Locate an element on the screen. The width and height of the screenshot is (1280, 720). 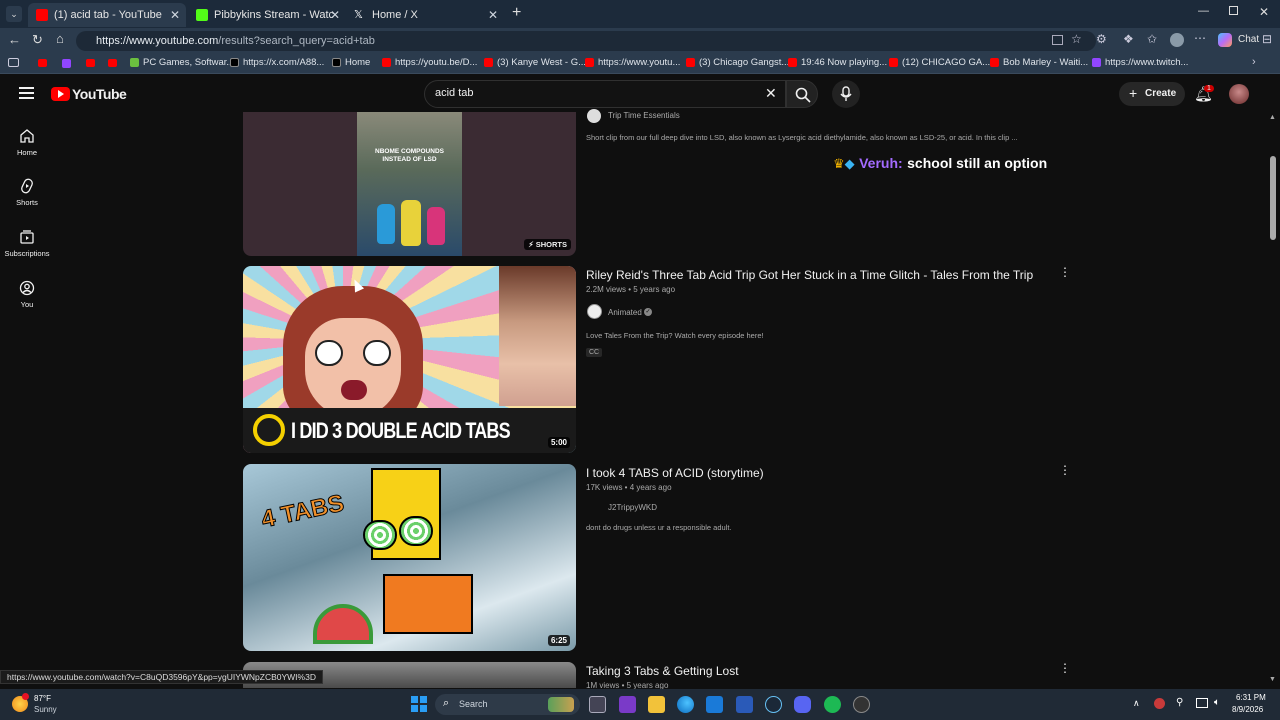
notification-count-badge: 1 is located at coordinates (1209, 88).